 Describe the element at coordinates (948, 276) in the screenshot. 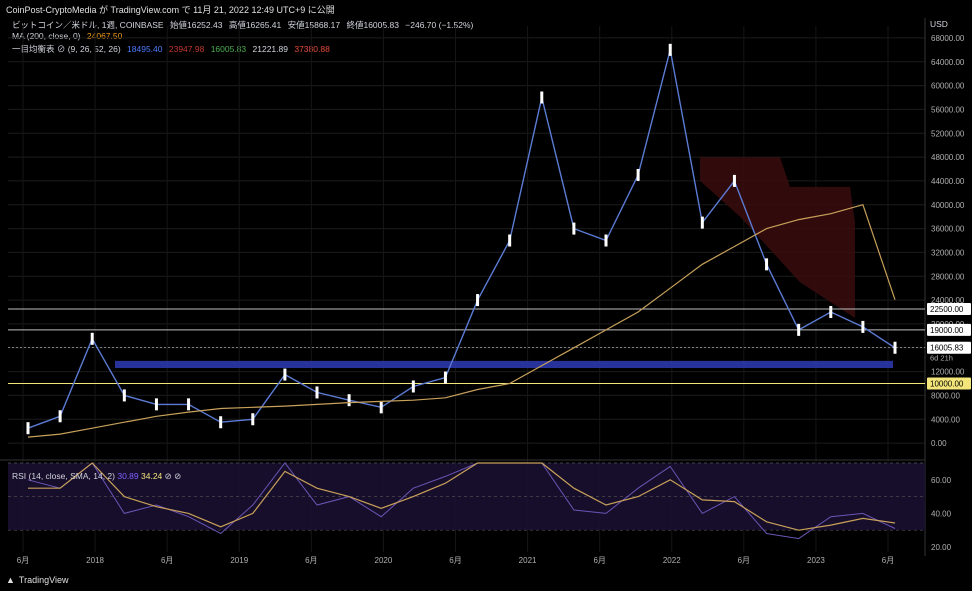

I see `y-tick-label: 28000.00` at that location.